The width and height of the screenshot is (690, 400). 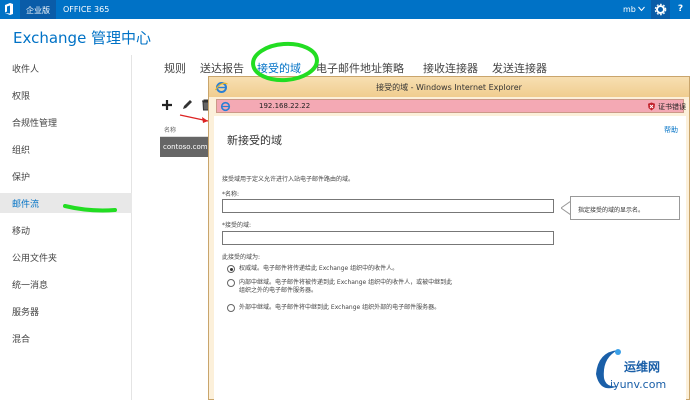 What do you see at coordinates (340, 307) in the screenshot?
I see `radio-label: 外部中继域。电子邮件将中继到此 Exchange 组织外部的电子邮件服务器。` at bounding box center [340, 307].